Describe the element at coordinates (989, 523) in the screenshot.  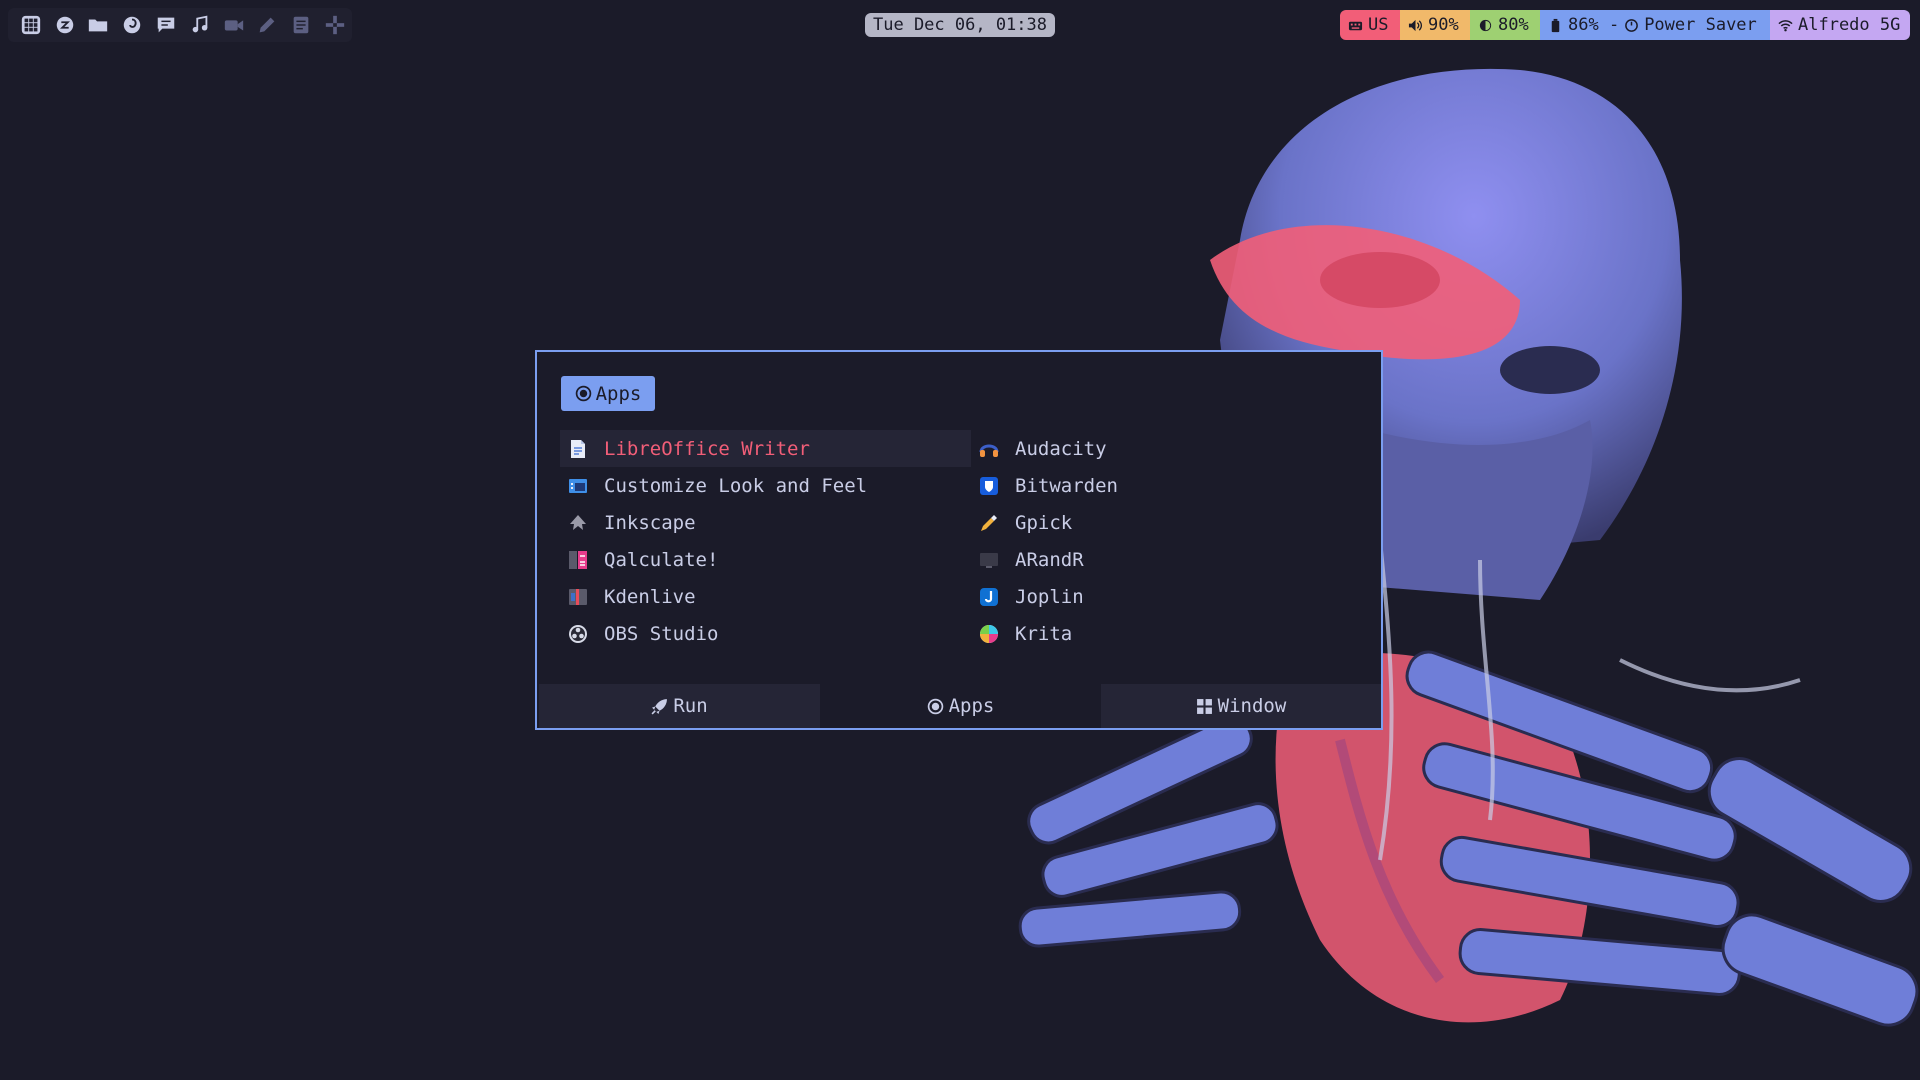
I see `gpick-icon` at that location.